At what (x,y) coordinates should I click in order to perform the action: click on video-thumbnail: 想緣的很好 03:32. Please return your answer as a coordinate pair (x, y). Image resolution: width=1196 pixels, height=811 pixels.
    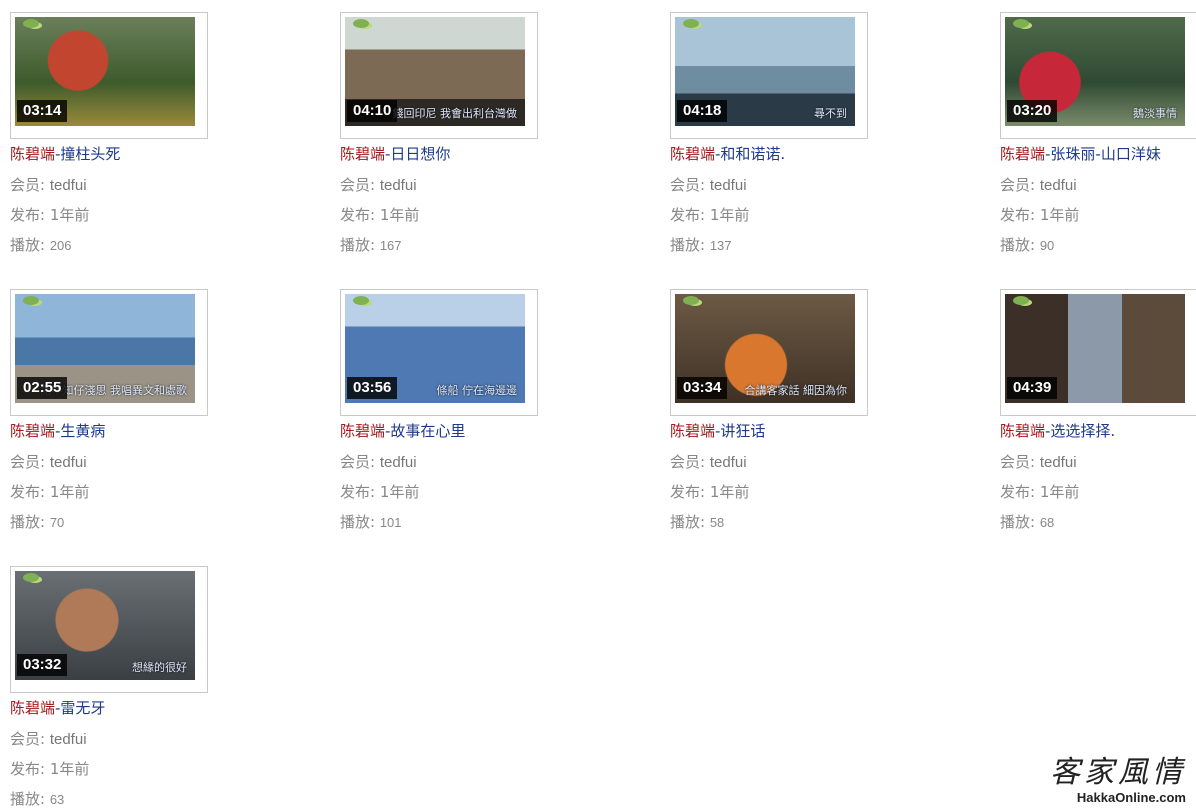
    Looking at the image, I should click on (105, 625).